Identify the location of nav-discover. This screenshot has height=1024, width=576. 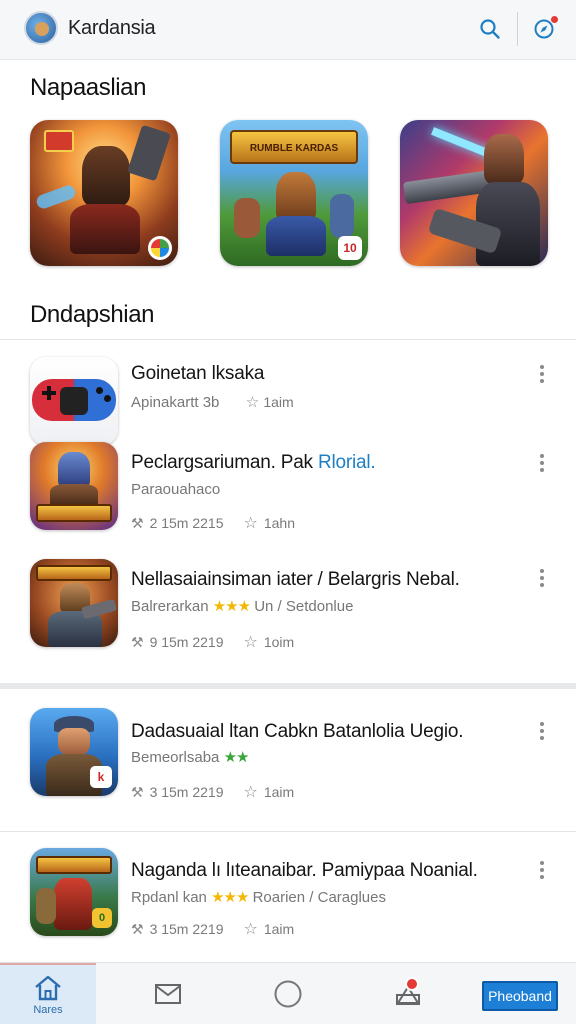
(288, 993).